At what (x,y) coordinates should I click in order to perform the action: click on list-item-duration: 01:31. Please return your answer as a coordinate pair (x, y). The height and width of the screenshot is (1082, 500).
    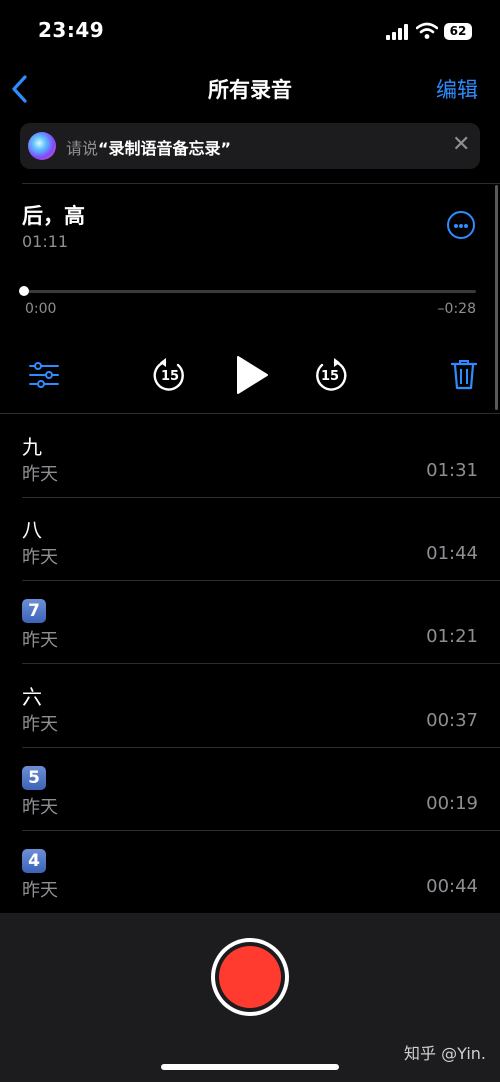
    Looking at the image, I should click on (452, 470).